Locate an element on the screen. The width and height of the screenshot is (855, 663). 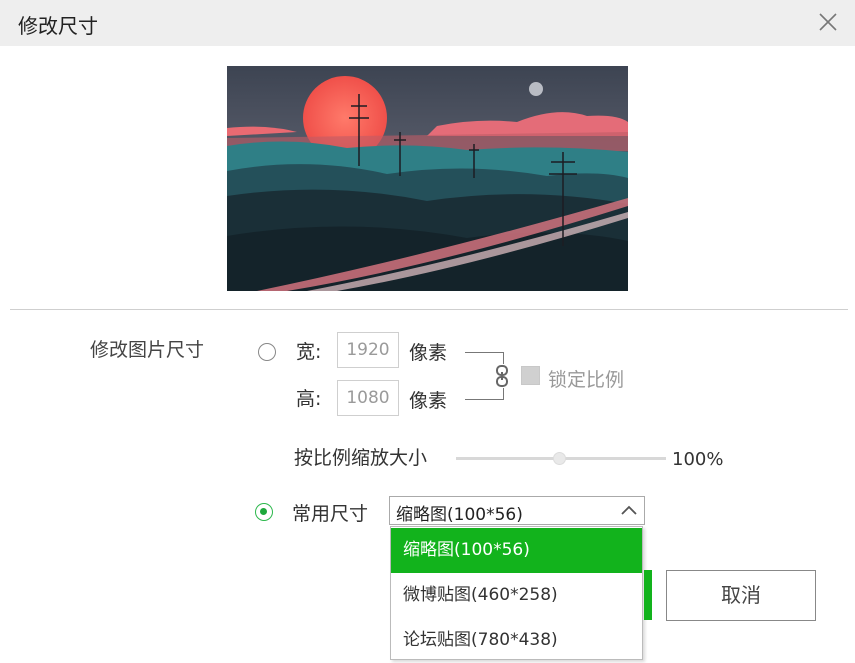
scale-value: 100% is located at coordinates (698, 459).